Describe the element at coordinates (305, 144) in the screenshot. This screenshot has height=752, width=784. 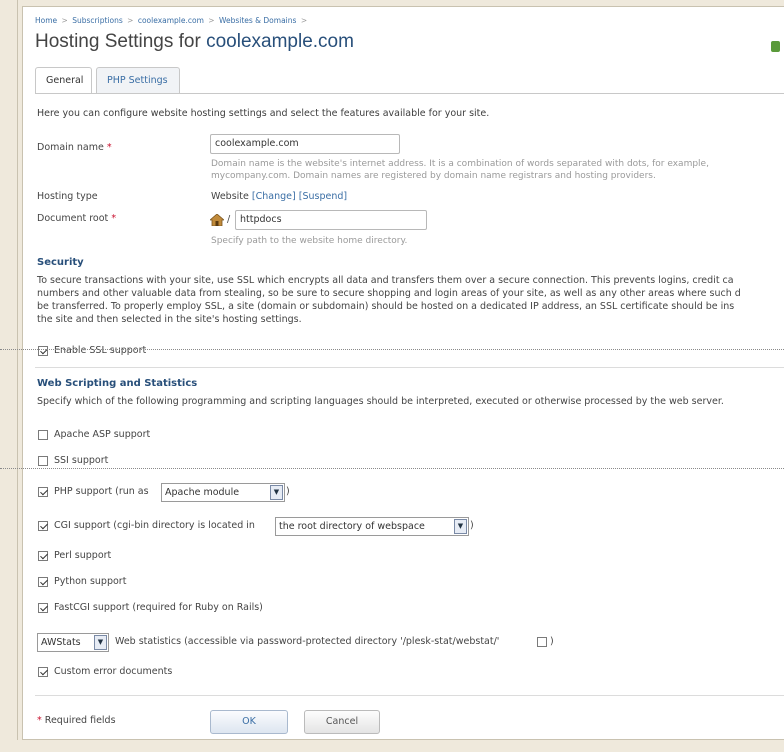
I see `domain-name-input: coolexample.com` at that location.